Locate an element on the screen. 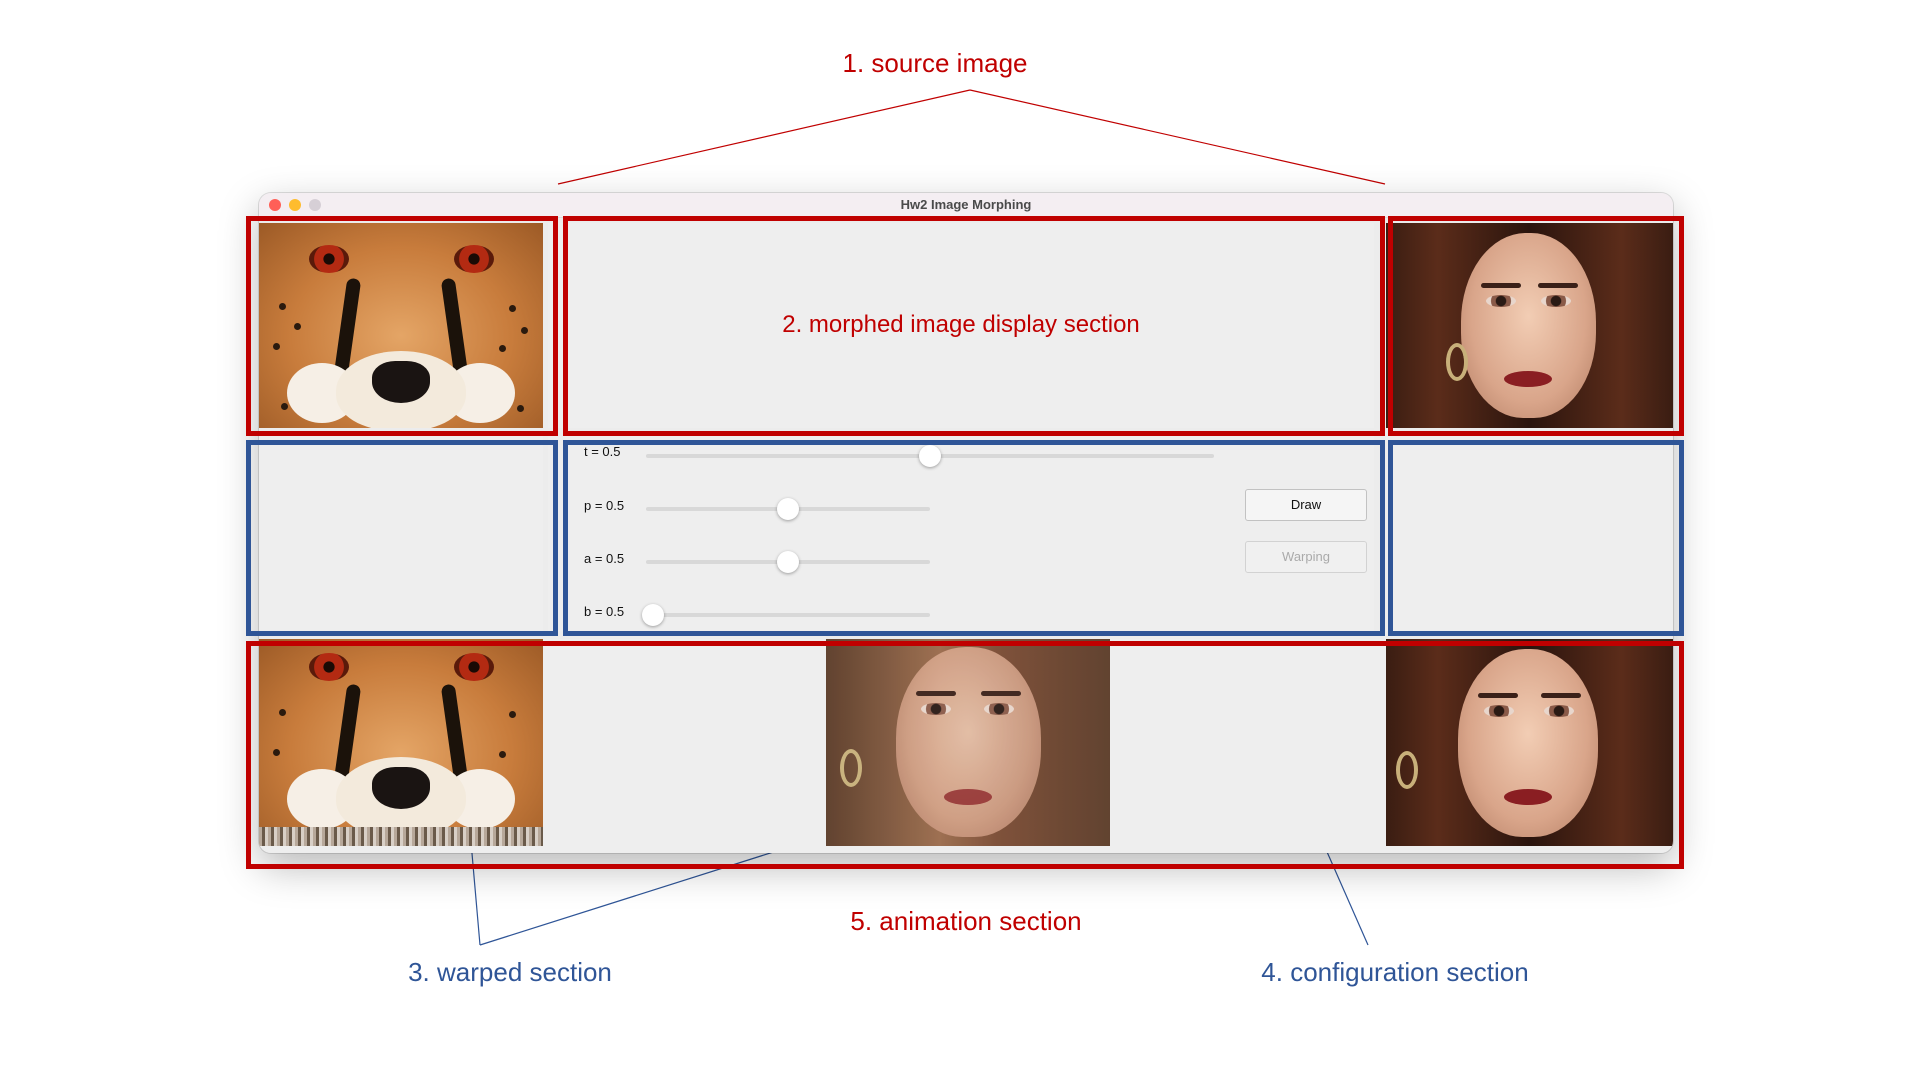 This screenshot has height=1080, width=1920. highlight-morphed-display is located at coordinates (974, 326).